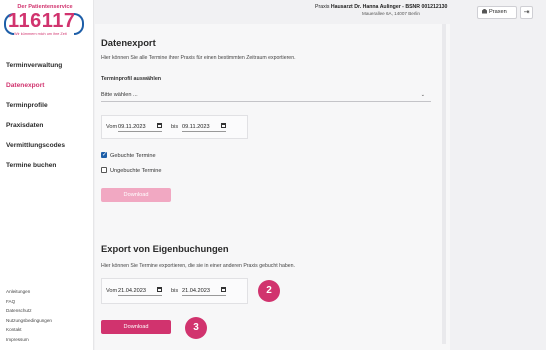  Describe the element at coordinates (422, 95) in the screenshot. I see `chevron-down-icon: ⌄` at that location.